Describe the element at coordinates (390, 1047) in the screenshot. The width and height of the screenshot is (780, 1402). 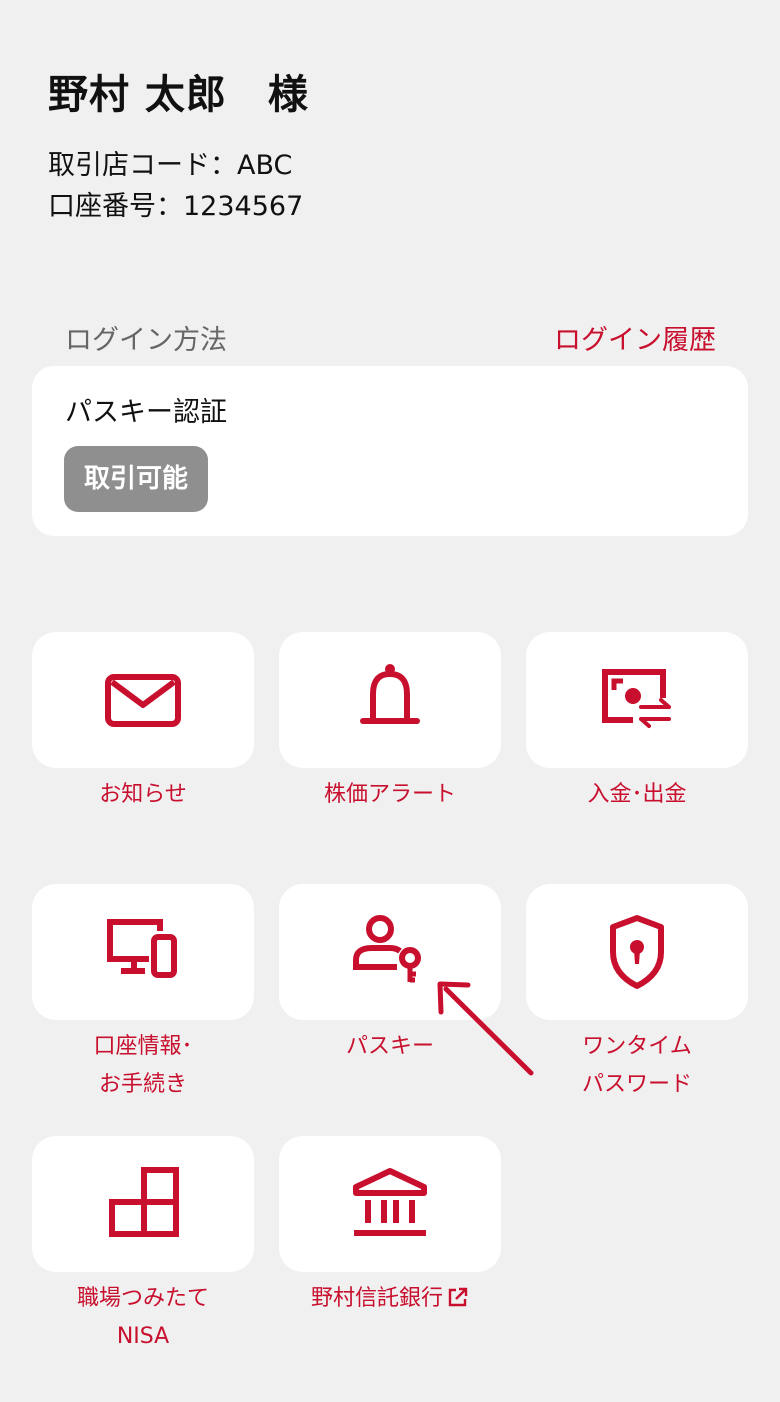
I see `menu-label-passkey: パスキー` at that location.